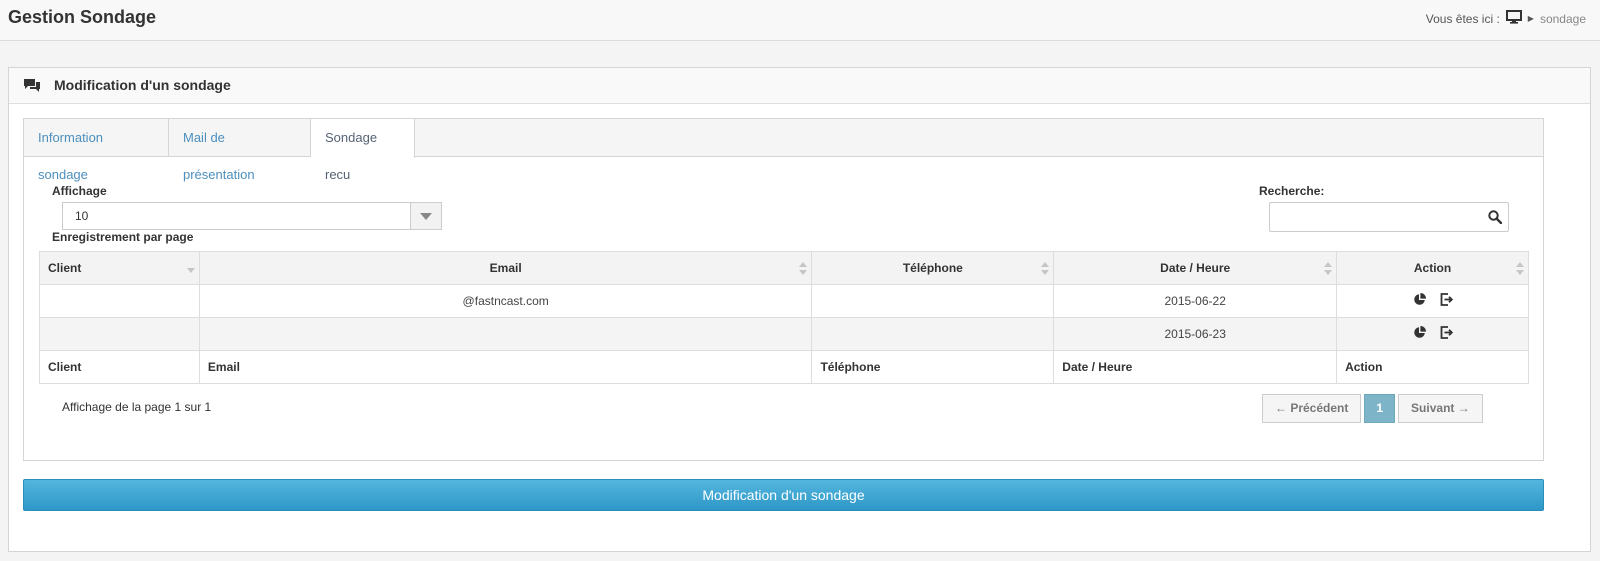 Image resolution: width=1600 pixels, height=561 pixels. I want to click on cell-email: @fastncast.com, so click(505, 301).